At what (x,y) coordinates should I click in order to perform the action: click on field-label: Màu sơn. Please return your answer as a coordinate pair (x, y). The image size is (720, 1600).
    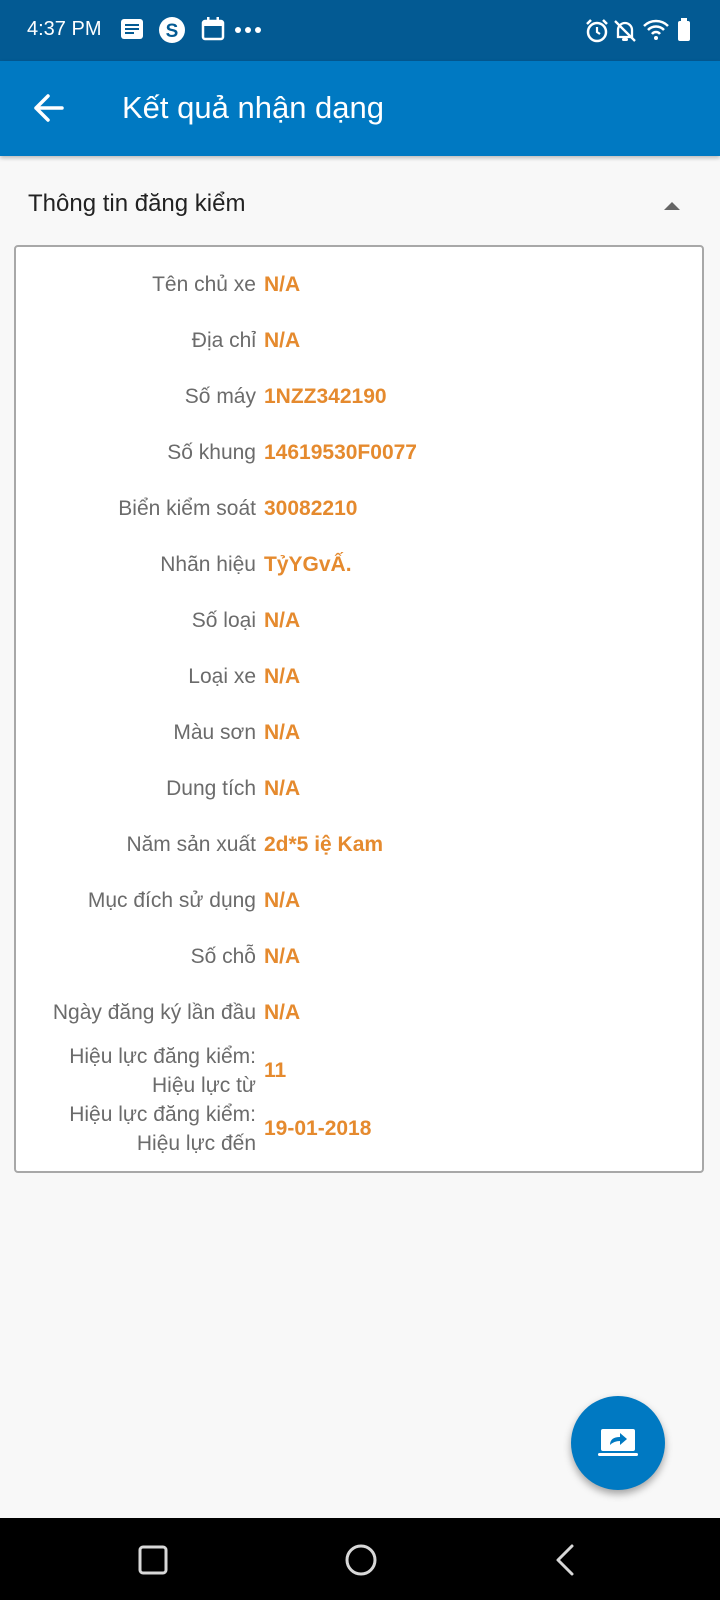
    Looking at the image, I should click on (214, 732).